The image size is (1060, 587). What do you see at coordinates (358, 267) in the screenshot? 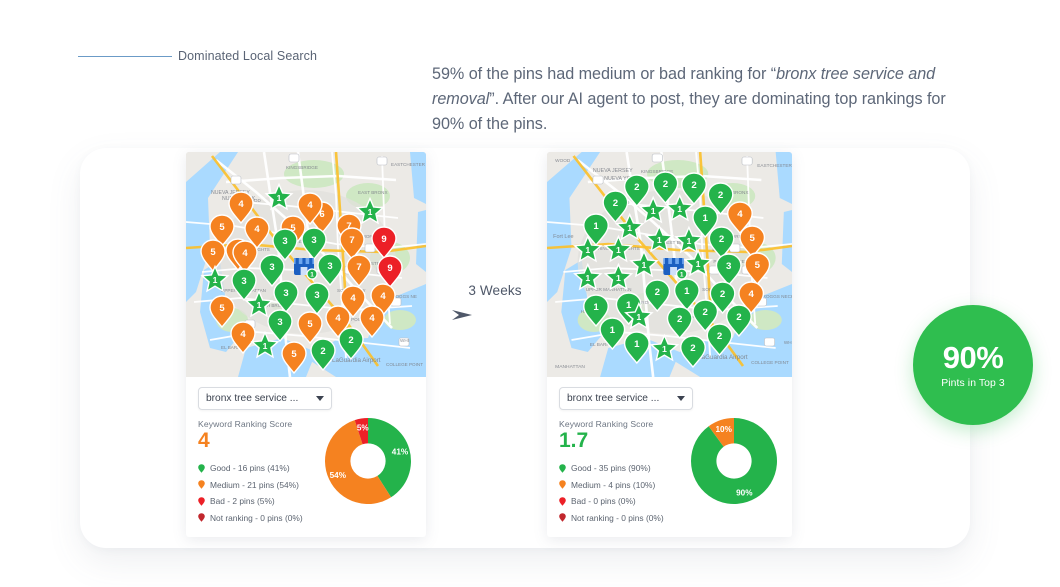
I see `svg-text: 7` at bounding box center [358, 267].